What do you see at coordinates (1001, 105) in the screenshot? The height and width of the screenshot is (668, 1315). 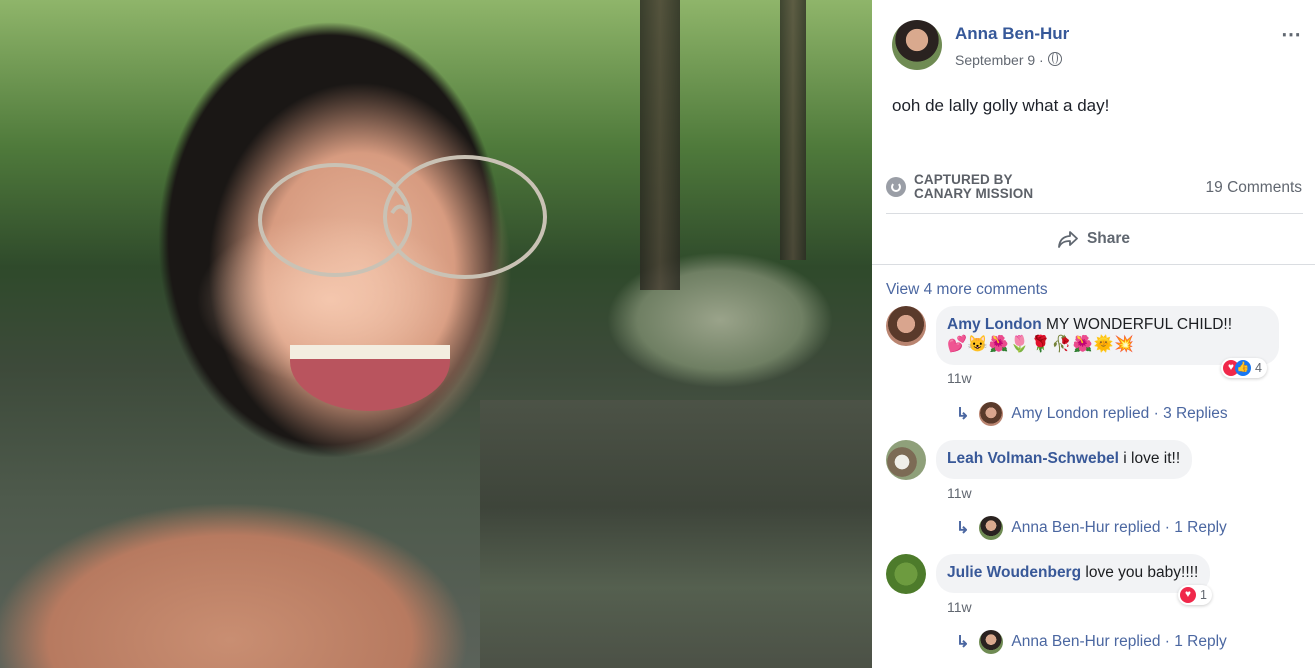 I see `post-text: ooh de lally golly what a day!` at bounding box center [1001, 105].